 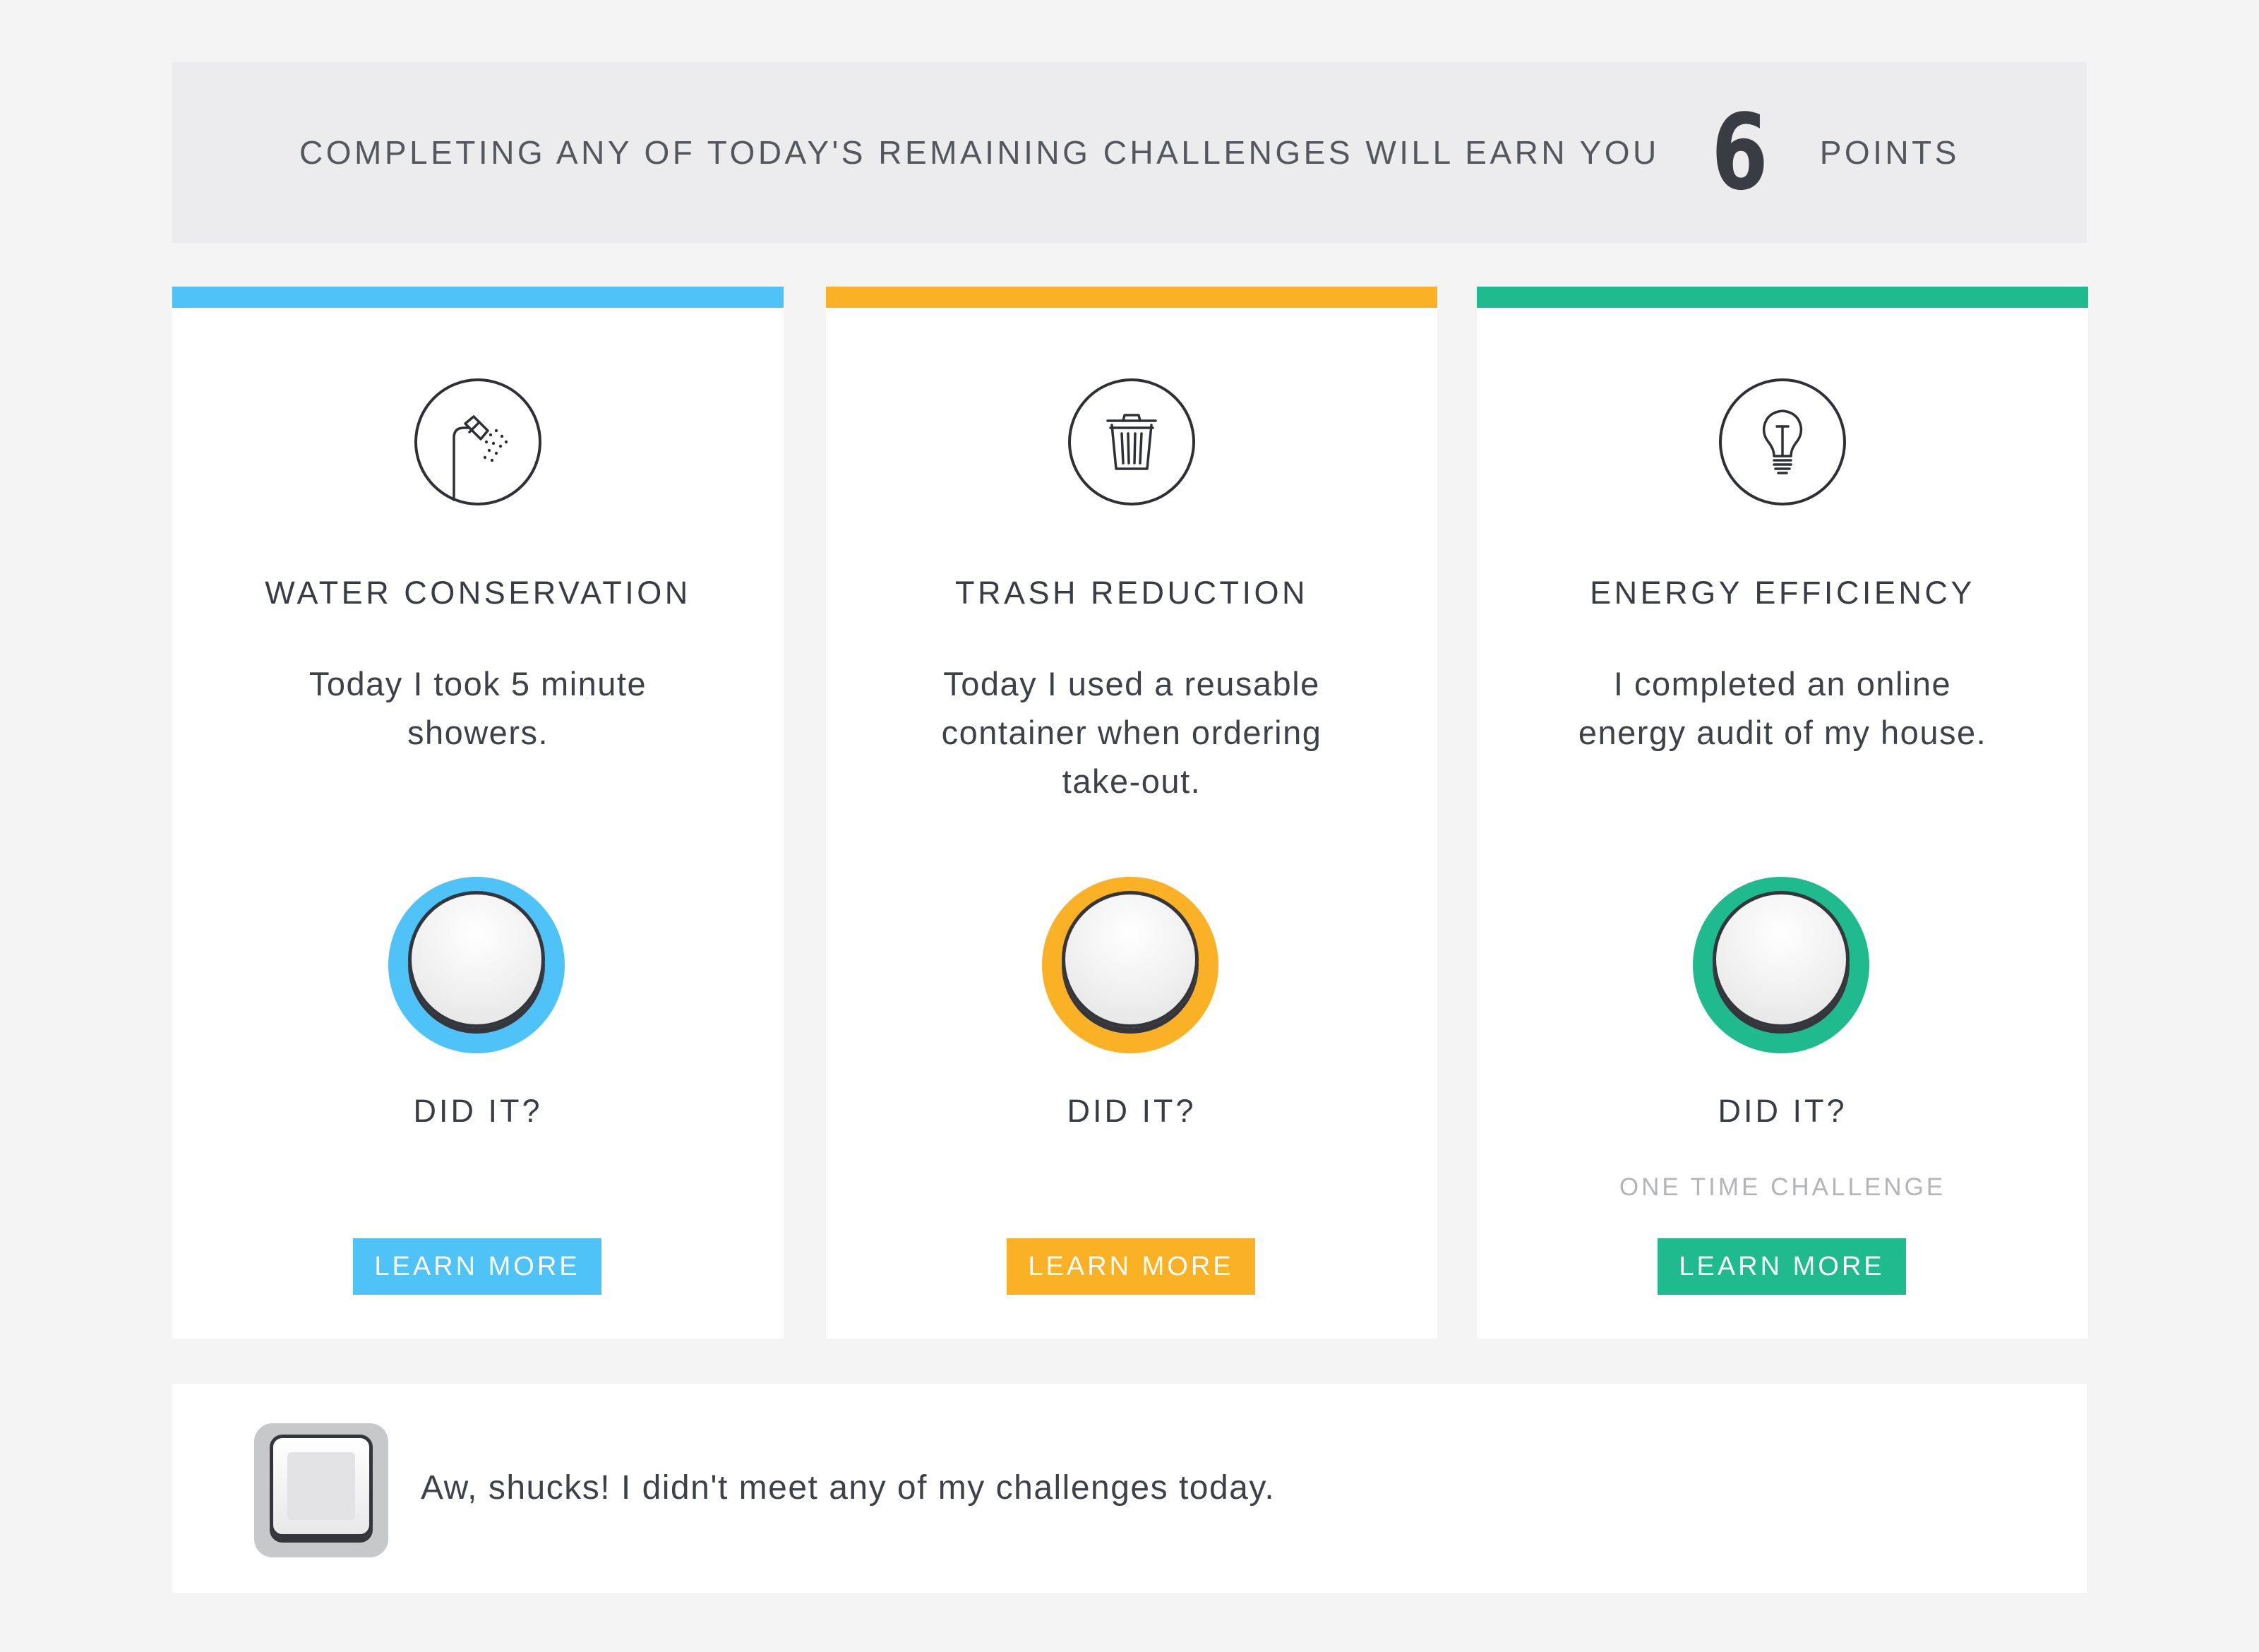 I want to click on one-time-challenge-note: ONE TIME CHALLENGE, so click(x=1782, y=1187).